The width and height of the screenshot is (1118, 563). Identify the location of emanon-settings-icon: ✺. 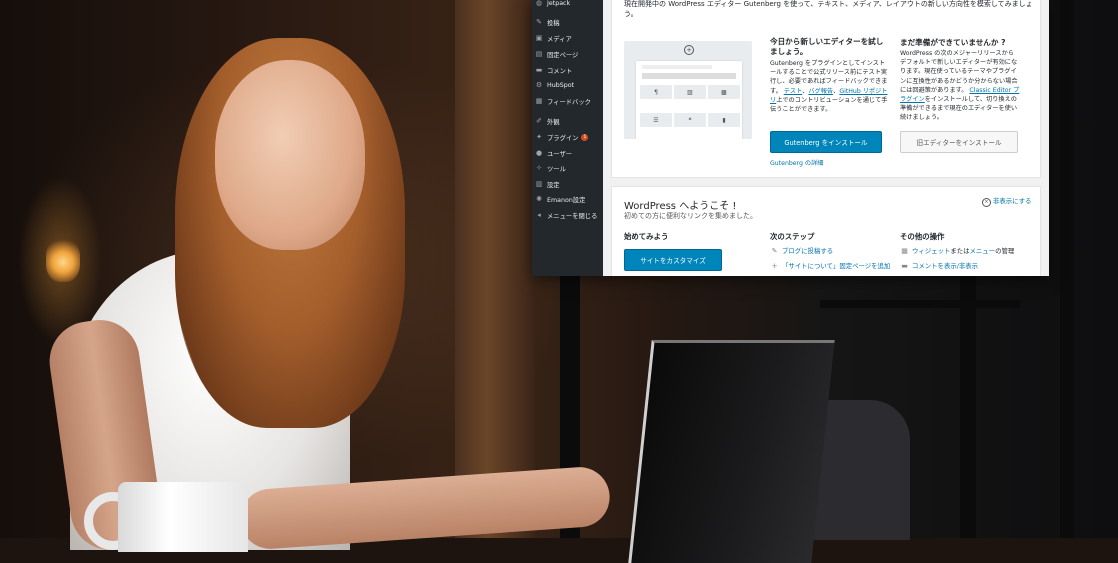
(539, 199).